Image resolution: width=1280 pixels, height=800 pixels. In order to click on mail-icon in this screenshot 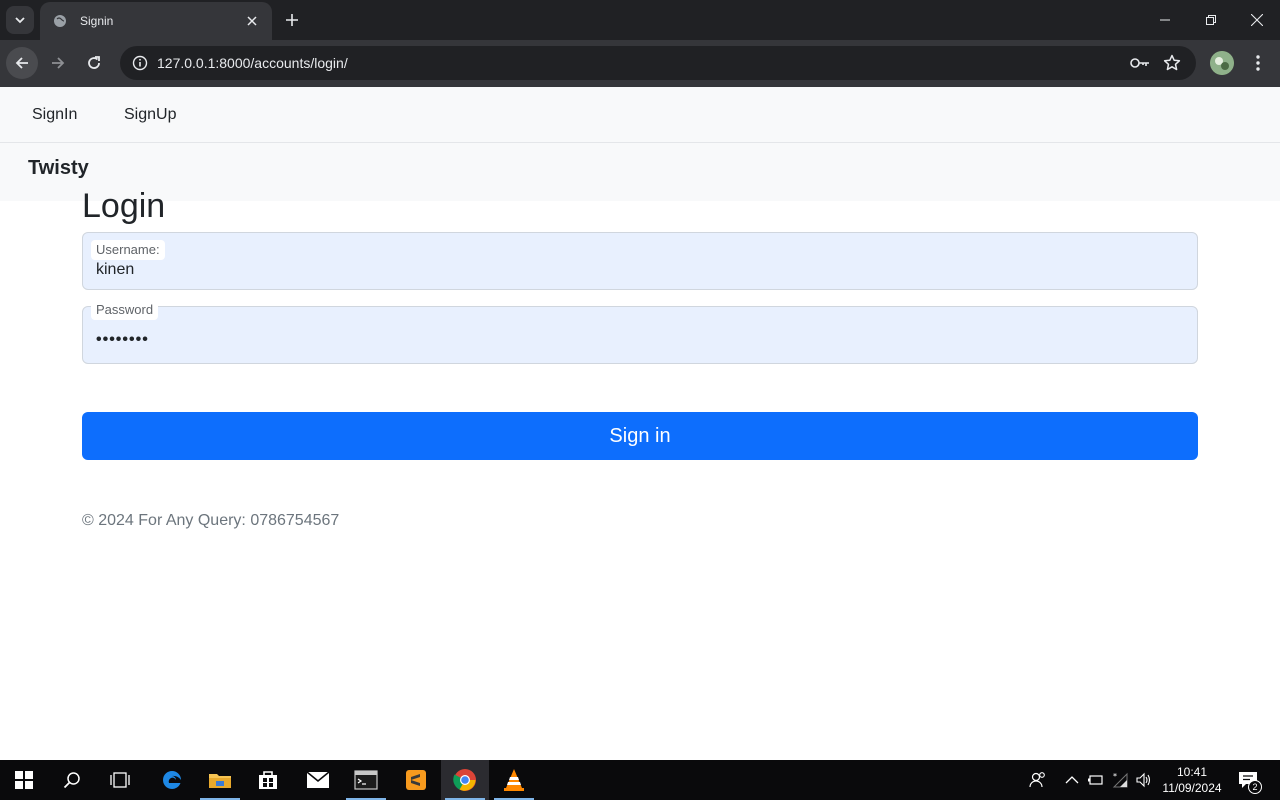, I will do `click(318, 779)`.